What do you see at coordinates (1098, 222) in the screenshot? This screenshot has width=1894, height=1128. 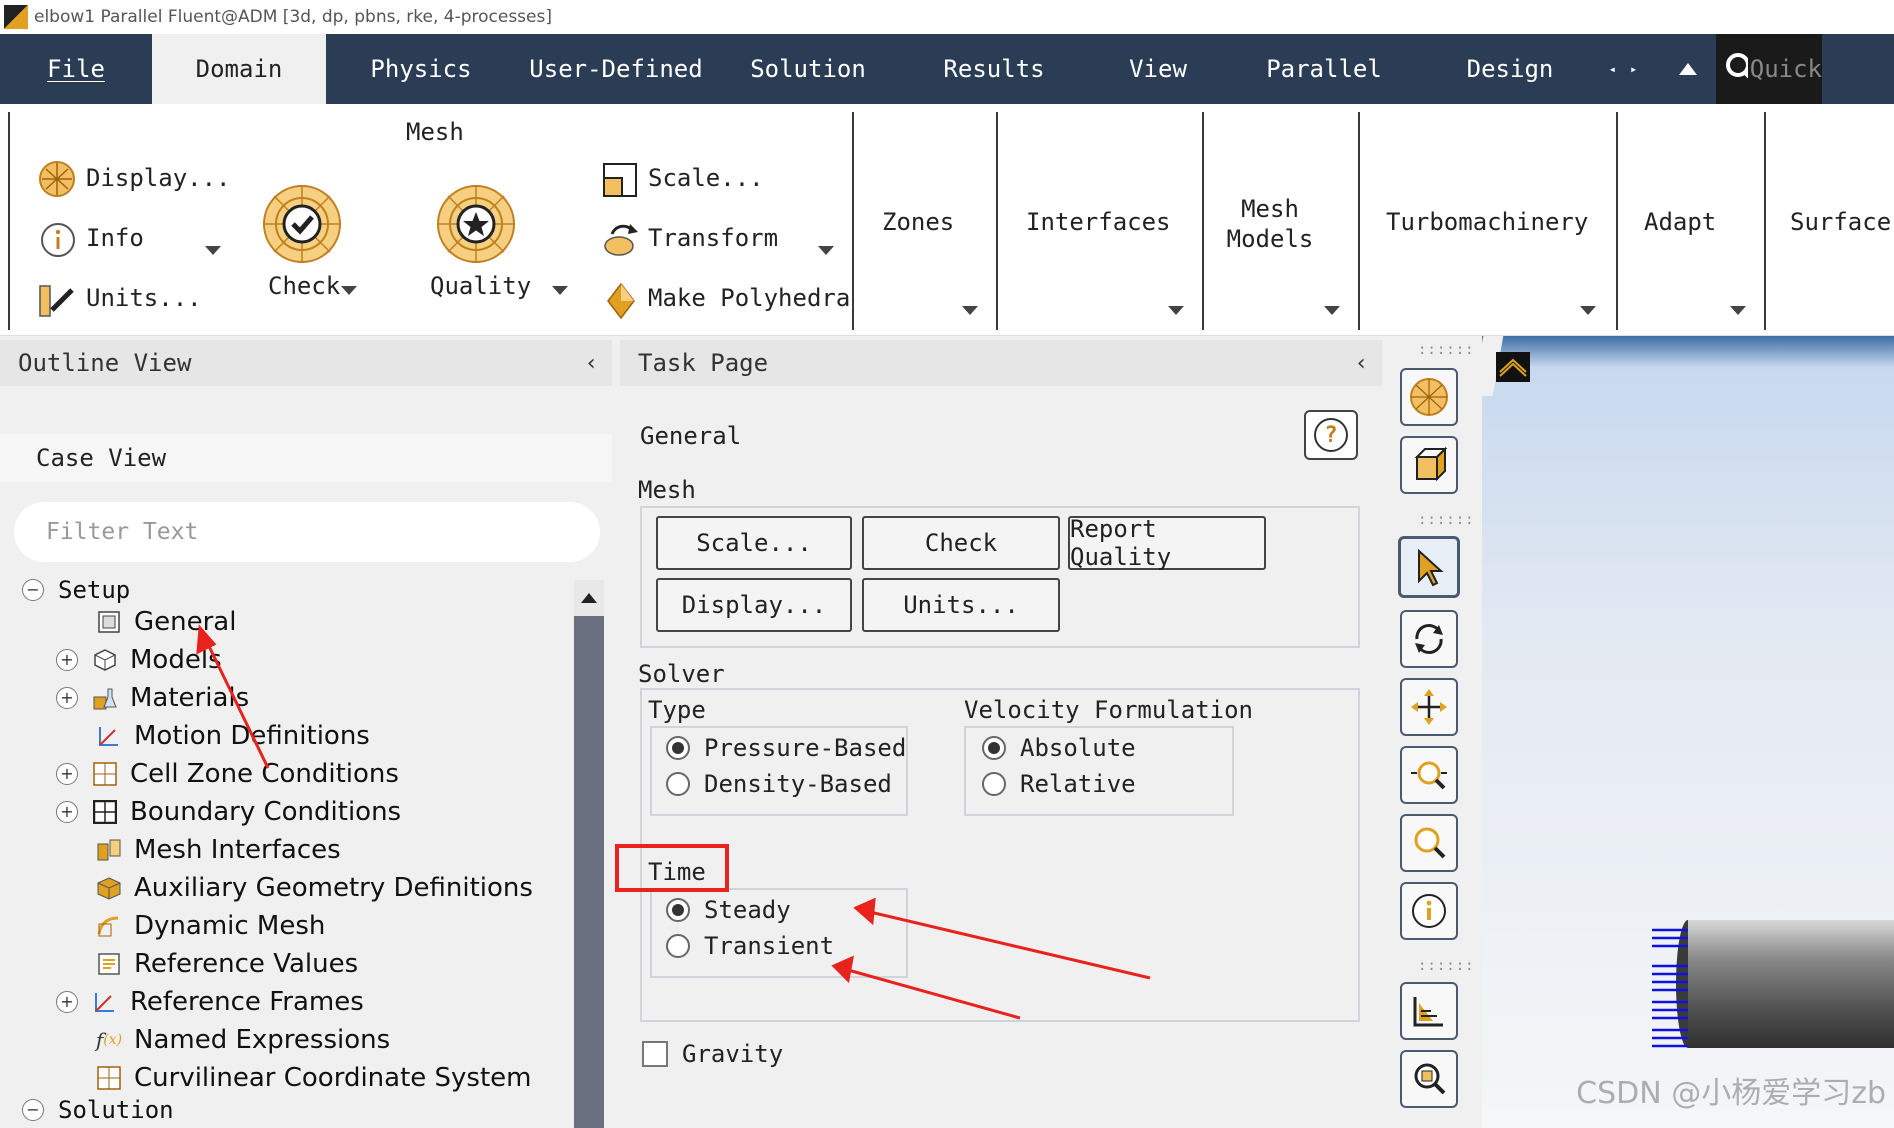 I see `ribbon-interfaces: Interfaces` at bounding box center [1098, 222].